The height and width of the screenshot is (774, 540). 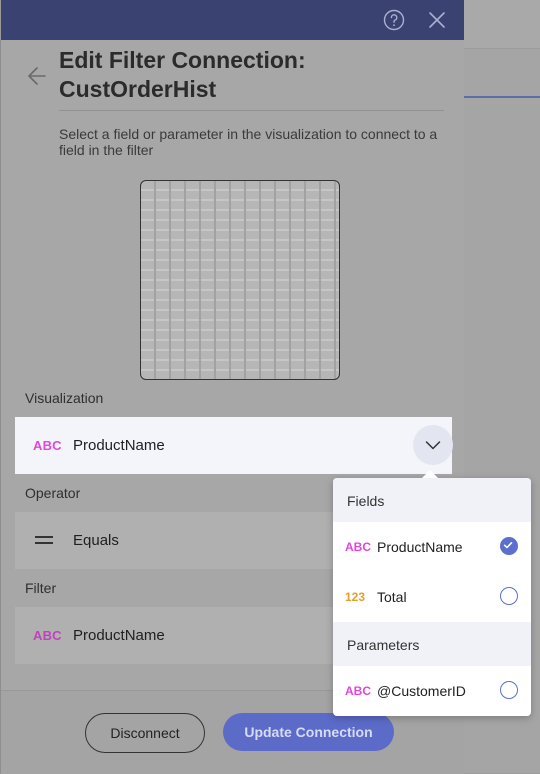 What do you see at coordinates (96, 540) in the screenshot?
I see `operator-value: Equals` at bounding box center [96, 540].